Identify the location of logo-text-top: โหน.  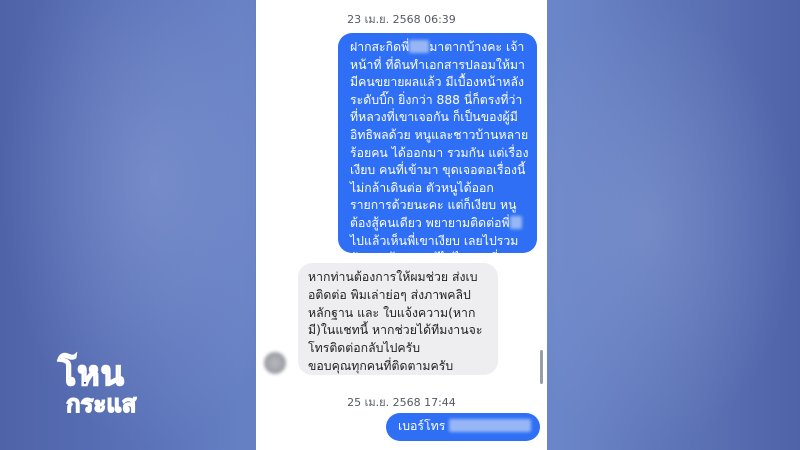
(91, 374).